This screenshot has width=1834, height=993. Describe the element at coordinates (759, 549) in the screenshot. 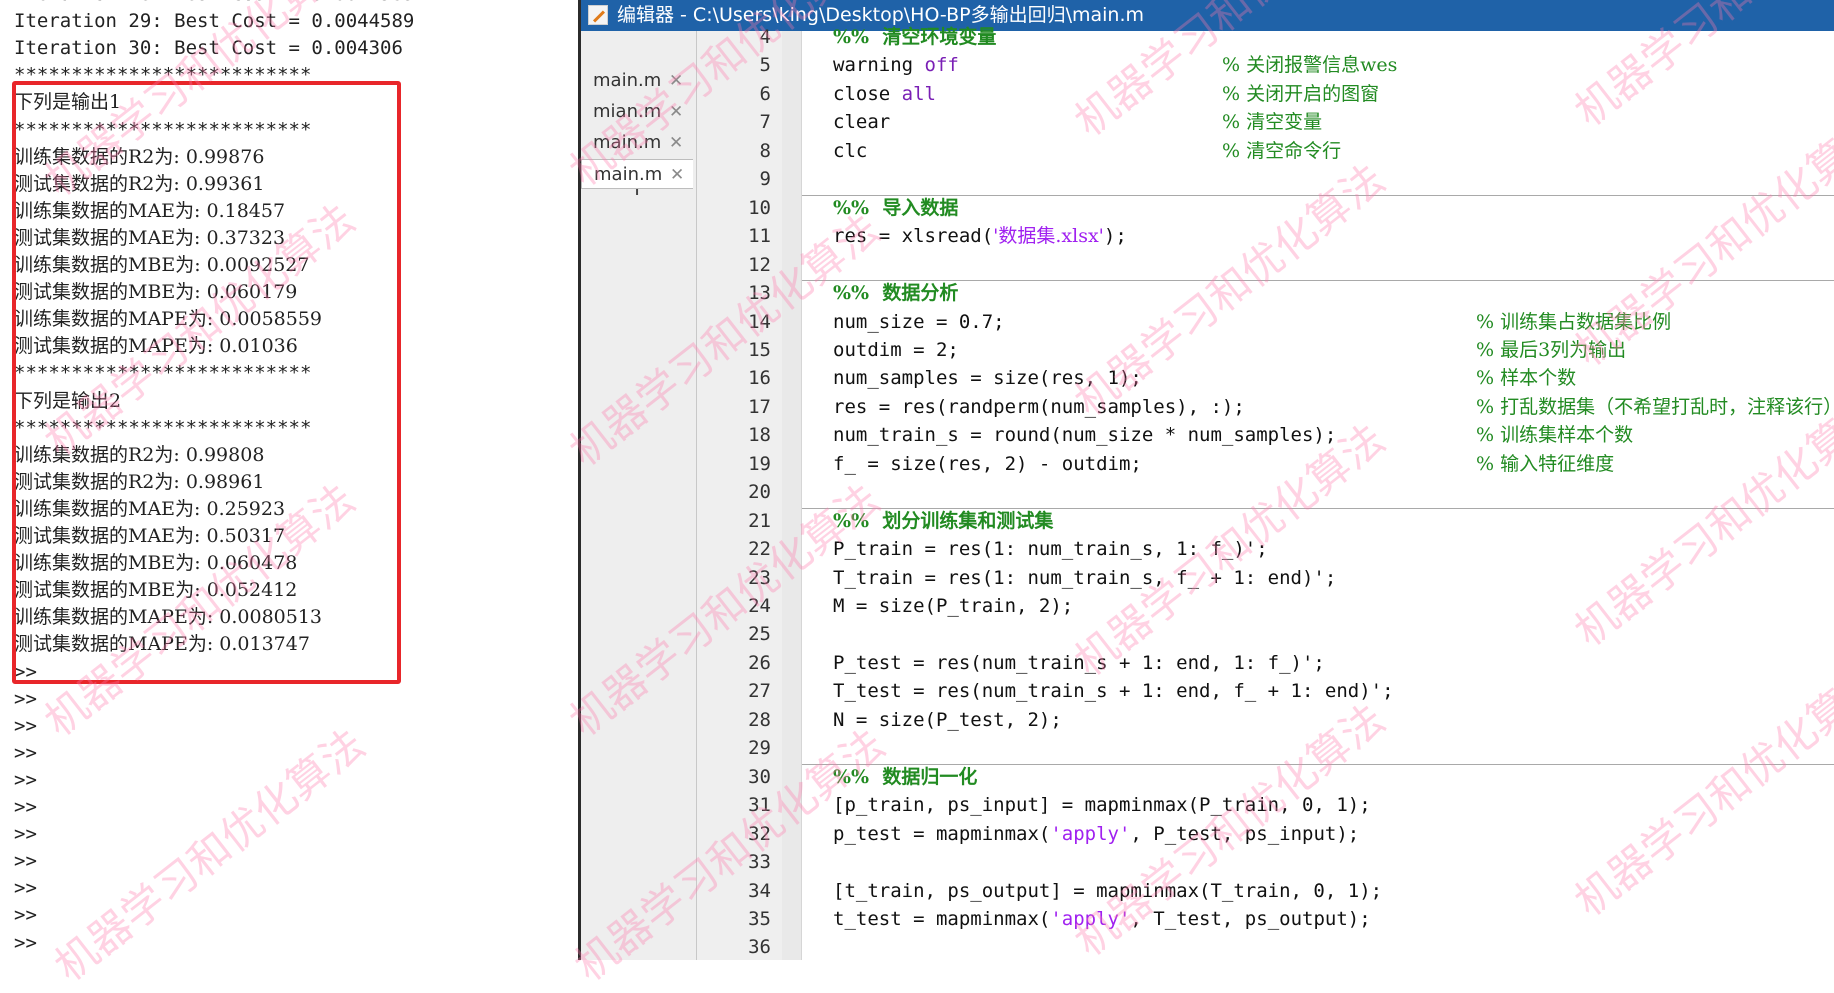

I see `line-number: 22` at that location.